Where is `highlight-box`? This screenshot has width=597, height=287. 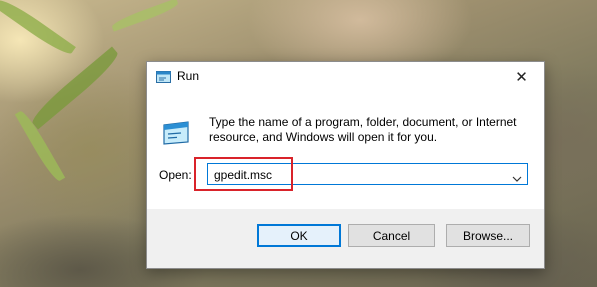 highlight-box is located at coordinates (243, 174).